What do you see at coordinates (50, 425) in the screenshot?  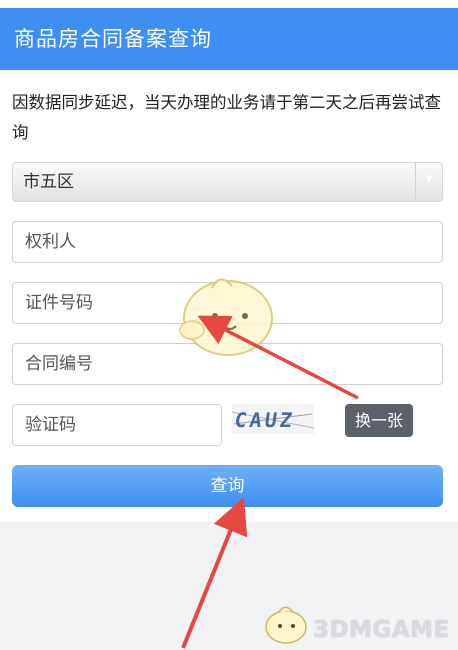 I see `captcha-placeholder: 验证码` at bounding box center [50, 425].